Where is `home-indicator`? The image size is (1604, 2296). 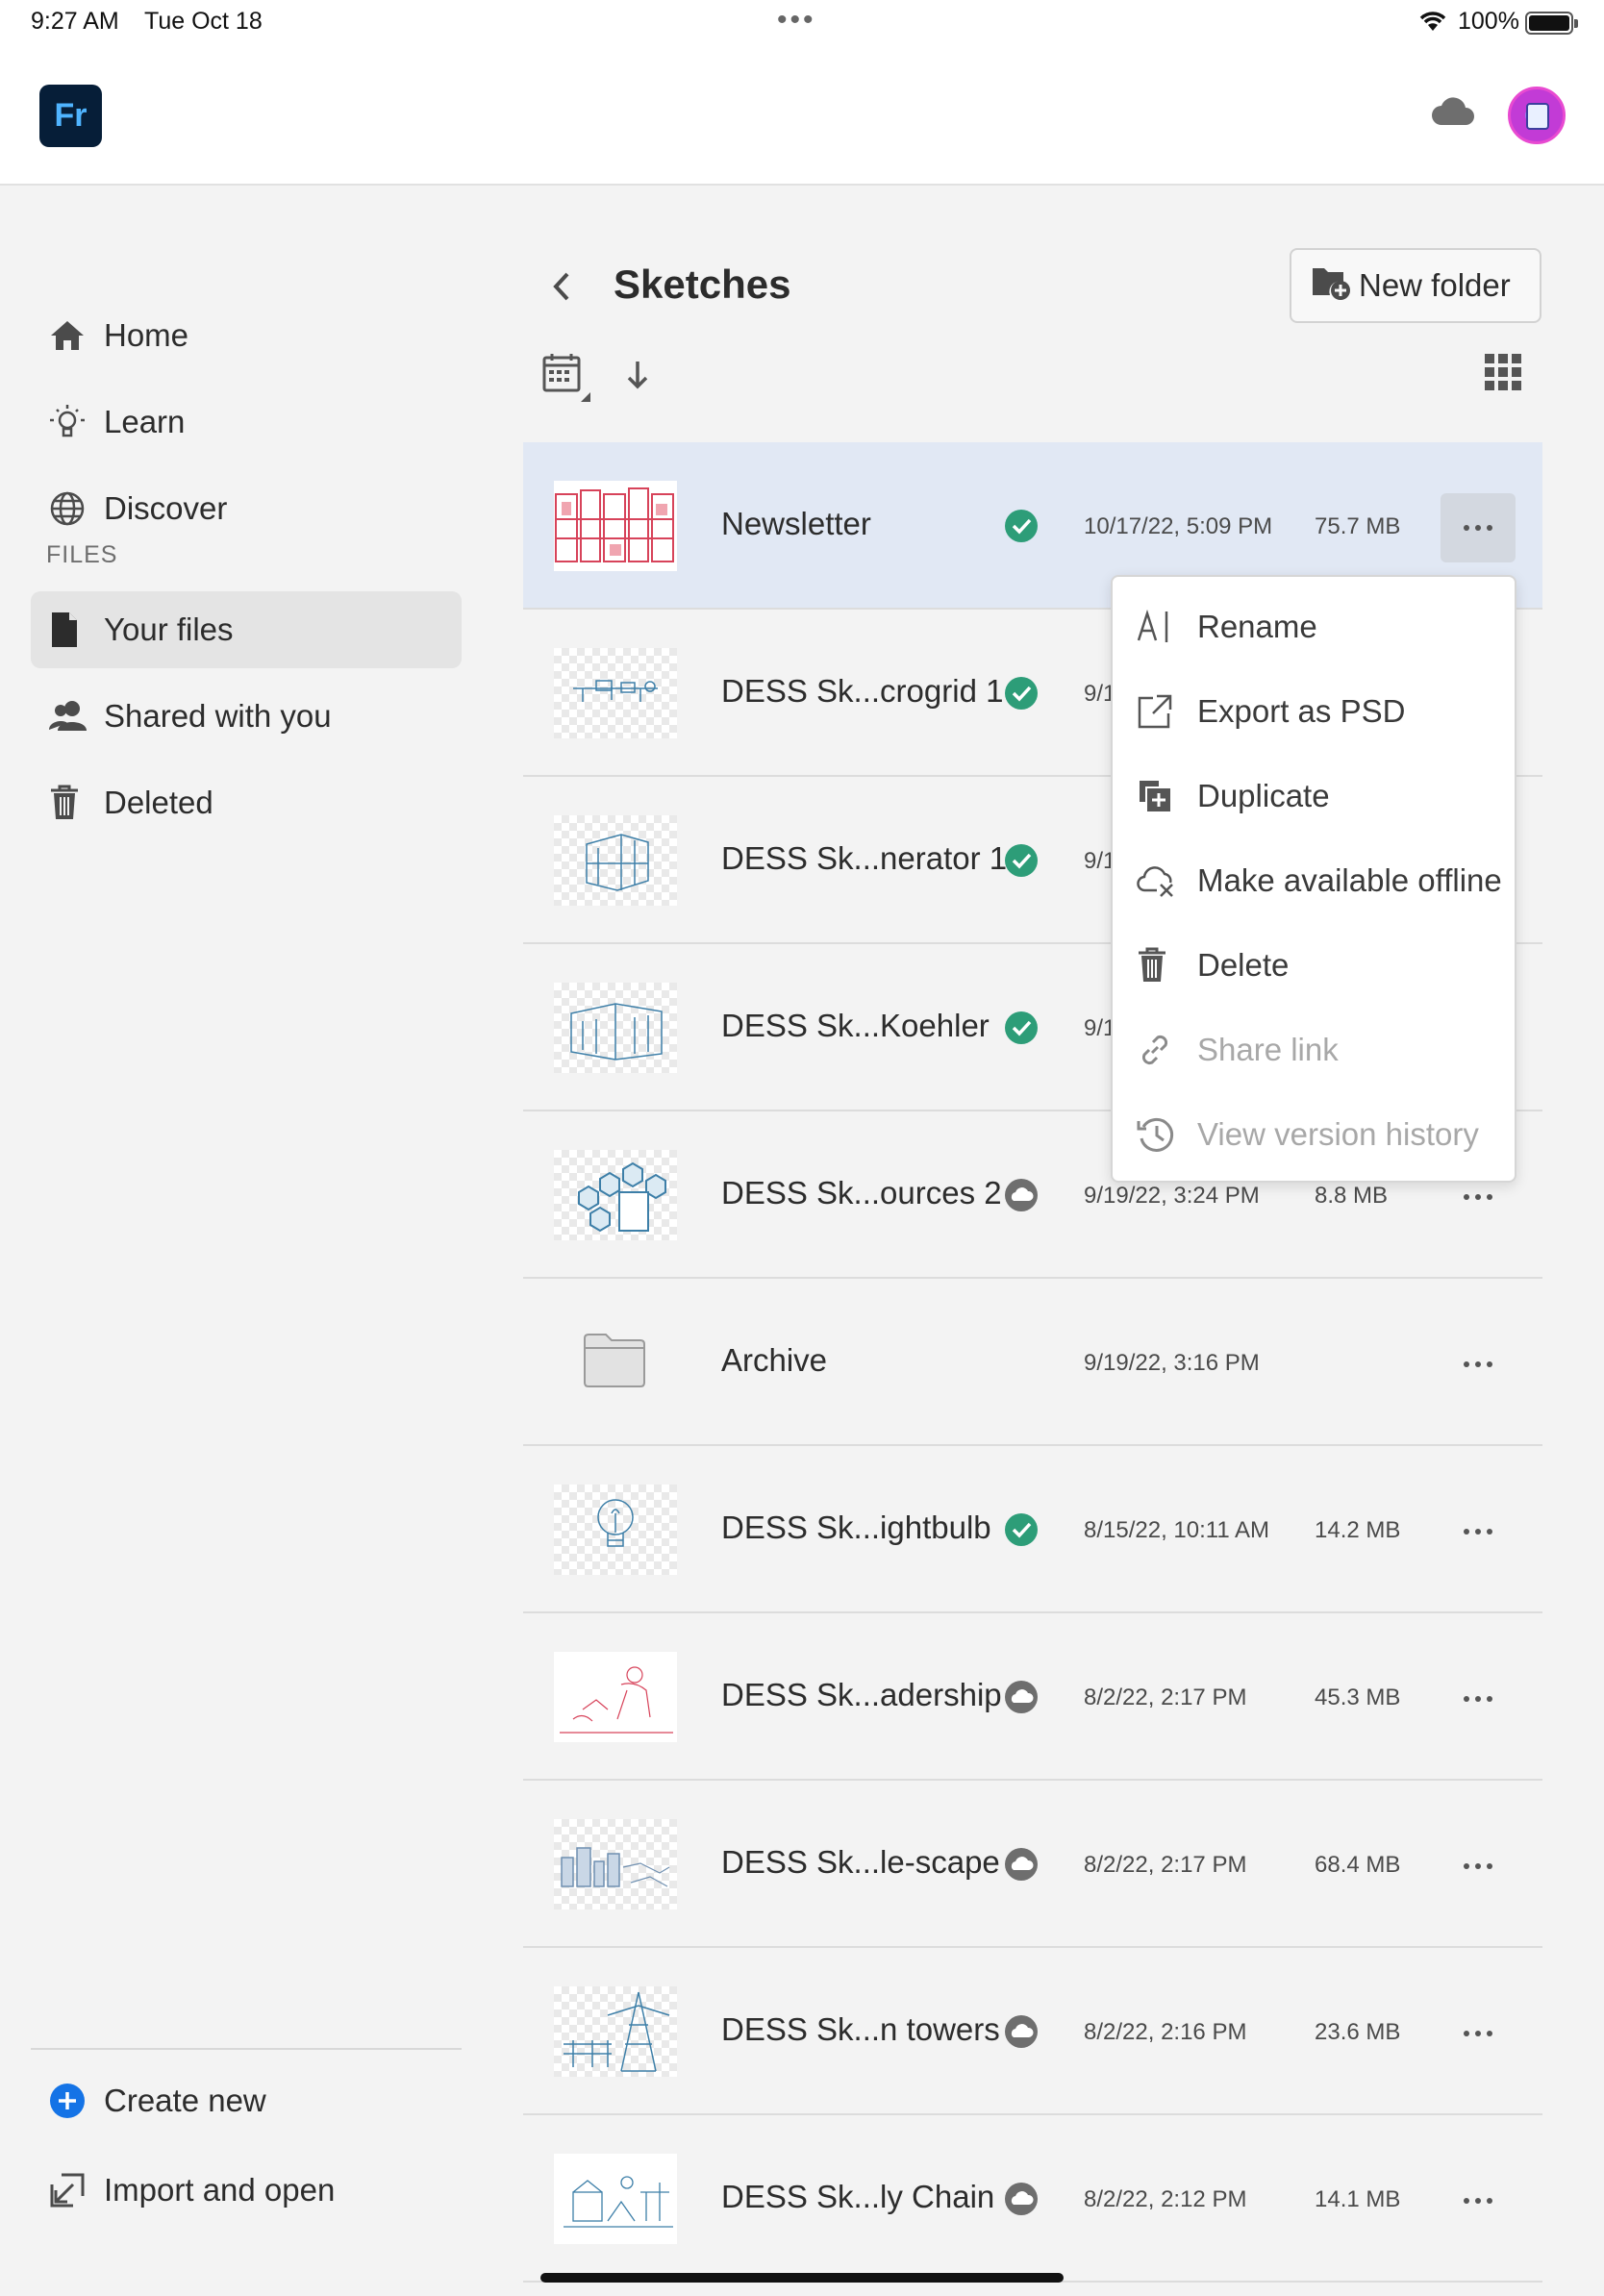 home-indicator is located at coordinates (802, 2278).